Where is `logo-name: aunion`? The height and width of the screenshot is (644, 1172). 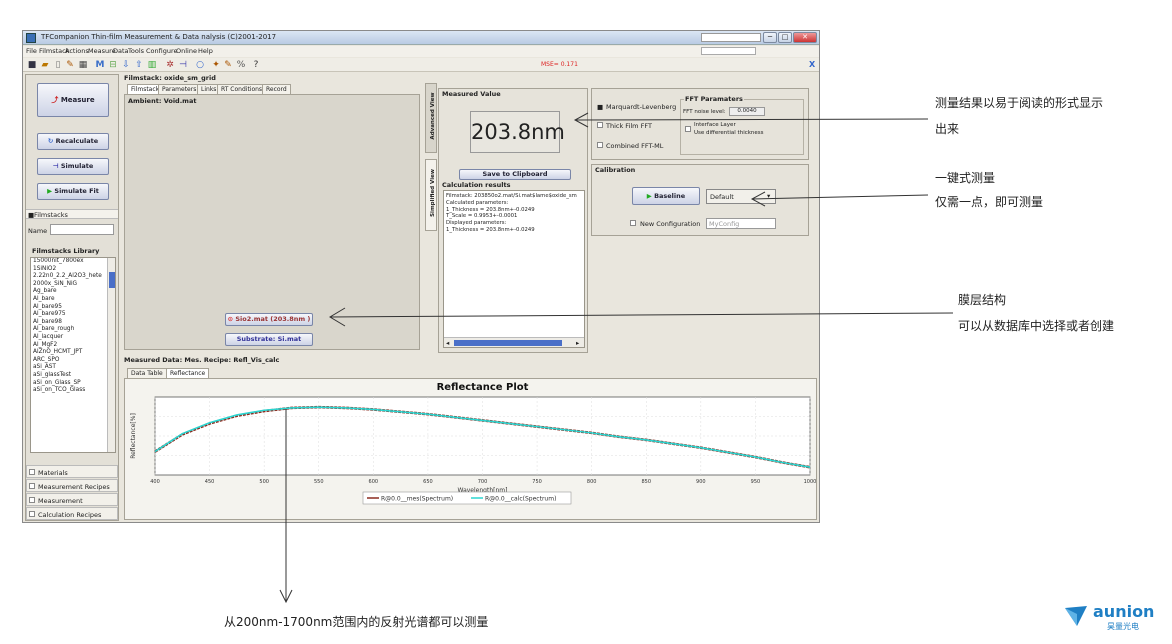
logo-name: aunion is located at coordinates (1124, 611).